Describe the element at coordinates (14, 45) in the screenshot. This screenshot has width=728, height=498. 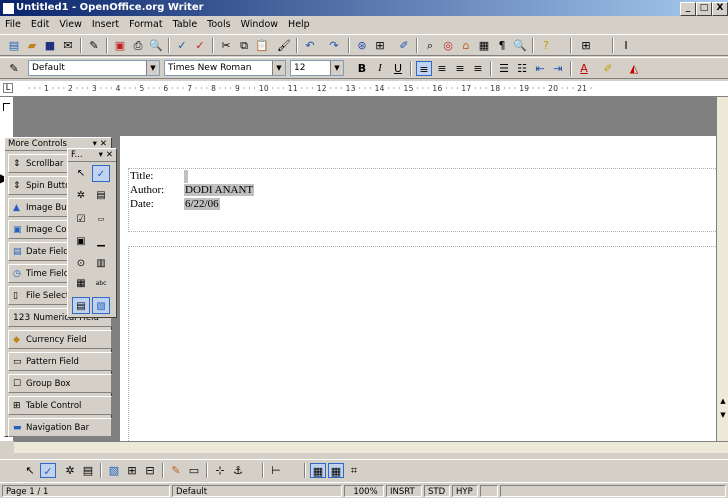
I see `new-document-icon: ▤` at that location.